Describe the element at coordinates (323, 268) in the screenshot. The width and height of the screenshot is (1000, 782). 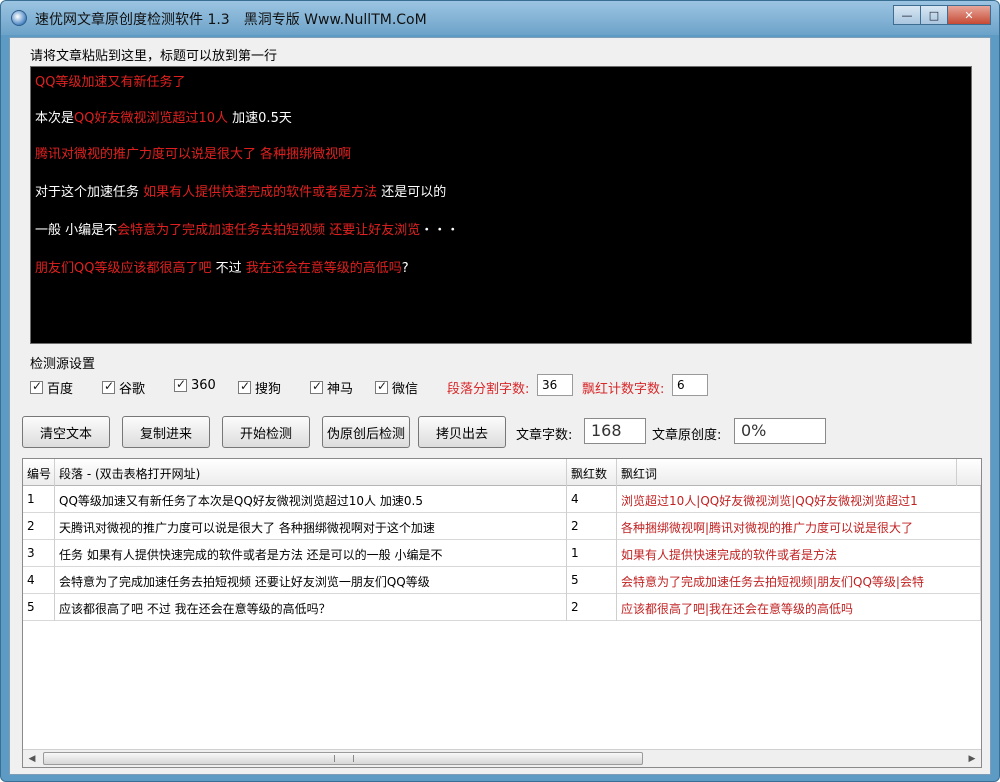
I see `editor-text-segment: 我在还会在意等级的高低吗` at that location.